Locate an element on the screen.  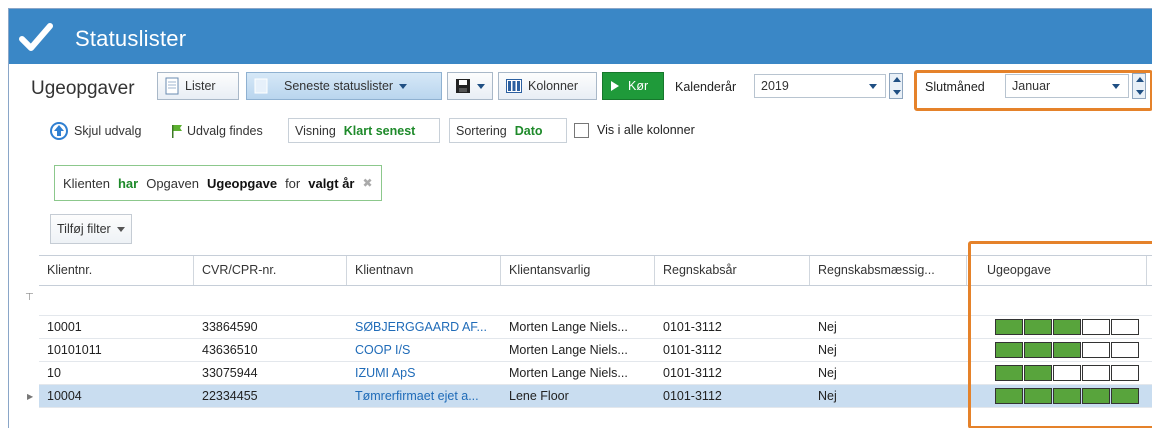
run-button: Kør is located at coordinates (633, 86).